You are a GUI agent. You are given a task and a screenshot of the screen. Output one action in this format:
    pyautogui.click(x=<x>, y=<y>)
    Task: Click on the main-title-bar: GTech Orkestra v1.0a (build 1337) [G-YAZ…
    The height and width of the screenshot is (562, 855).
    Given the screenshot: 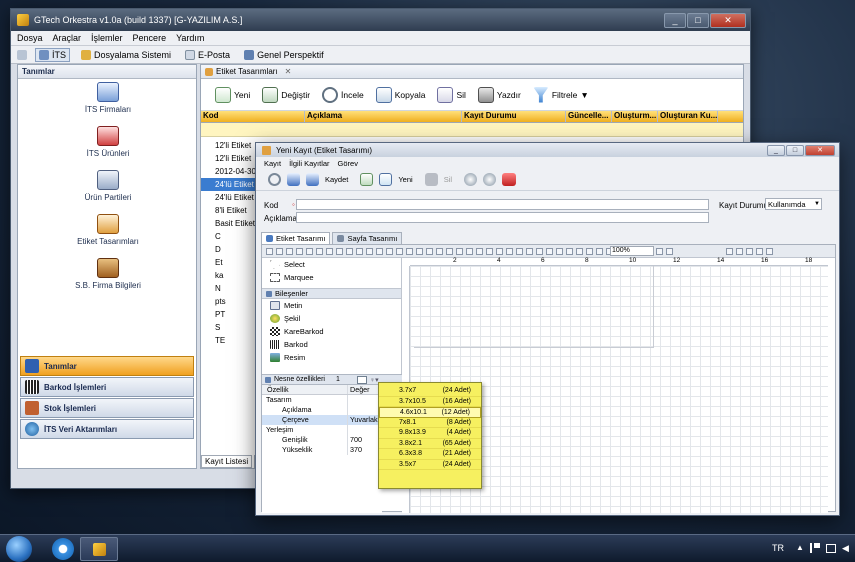 What is the action you would take?
    pyautogui.click(x=380, y=20)
    